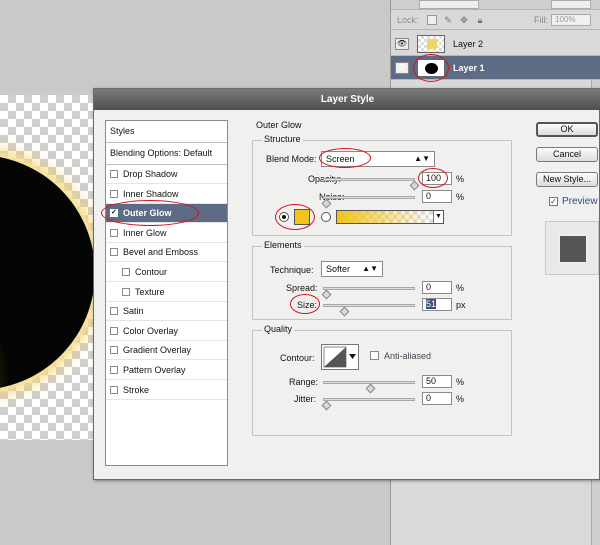 The width and height of the screenshot is (600, 545). Describe the element at coordinates (122, 131) in the screenshot. I see `styles-header-label: Styles` at that location.